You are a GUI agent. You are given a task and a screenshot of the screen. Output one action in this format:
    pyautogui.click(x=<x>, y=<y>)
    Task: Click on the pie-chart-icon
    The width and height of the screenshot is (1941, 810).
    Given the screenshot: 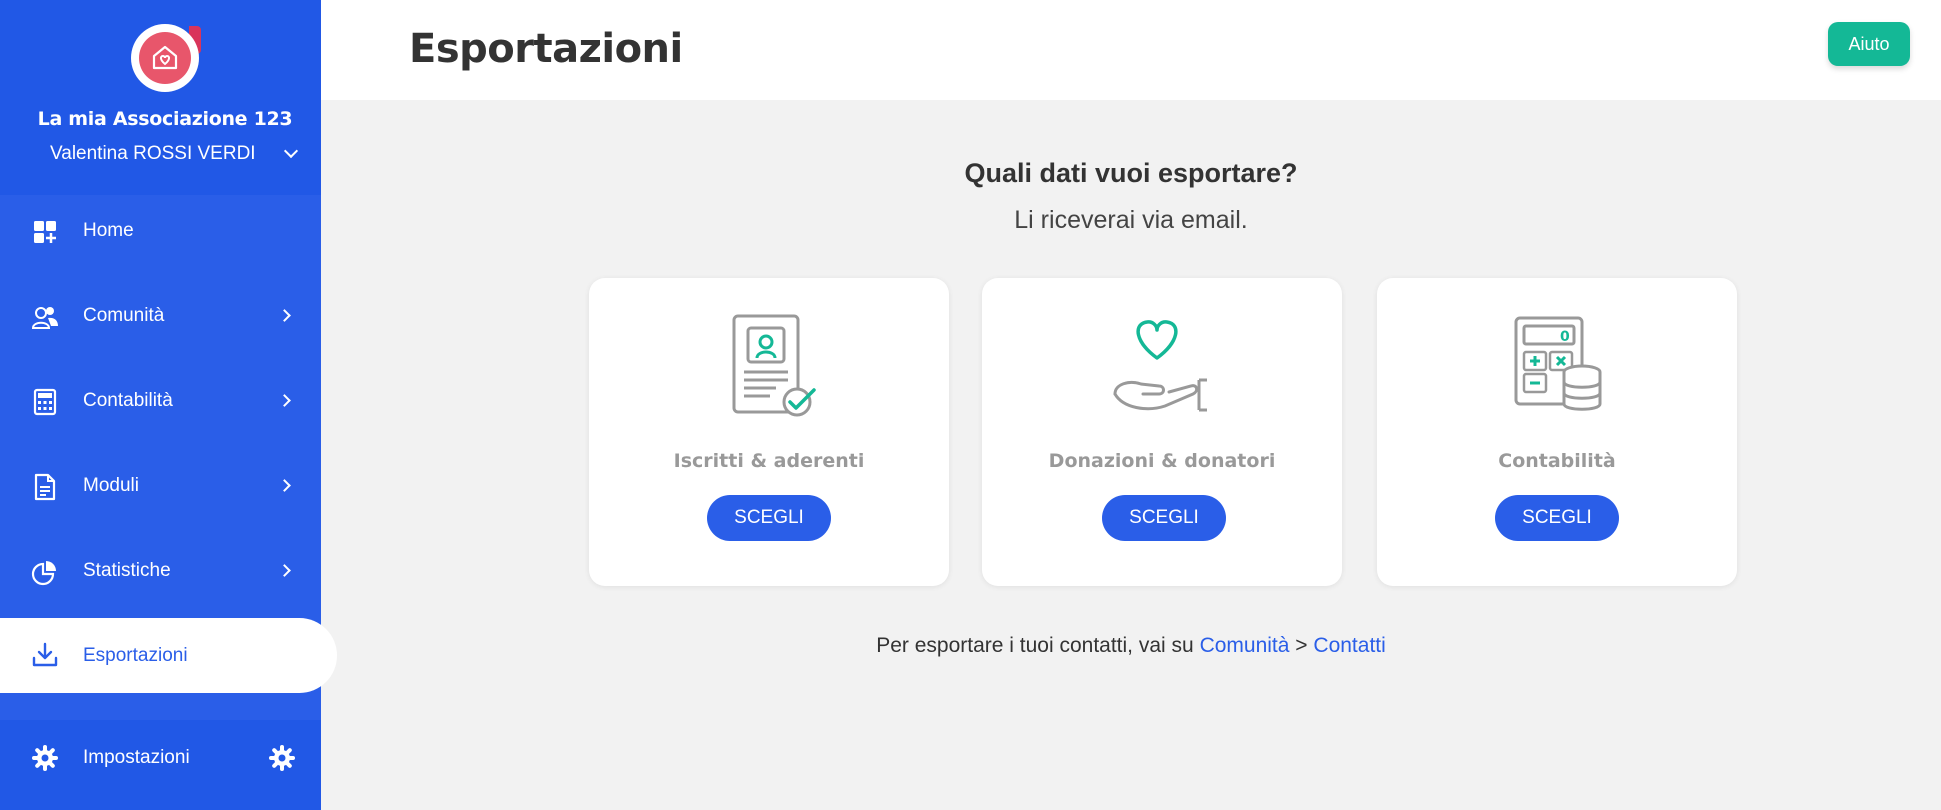 What is the action you would take?
    pyautogui.click(x=43, y=573)
    